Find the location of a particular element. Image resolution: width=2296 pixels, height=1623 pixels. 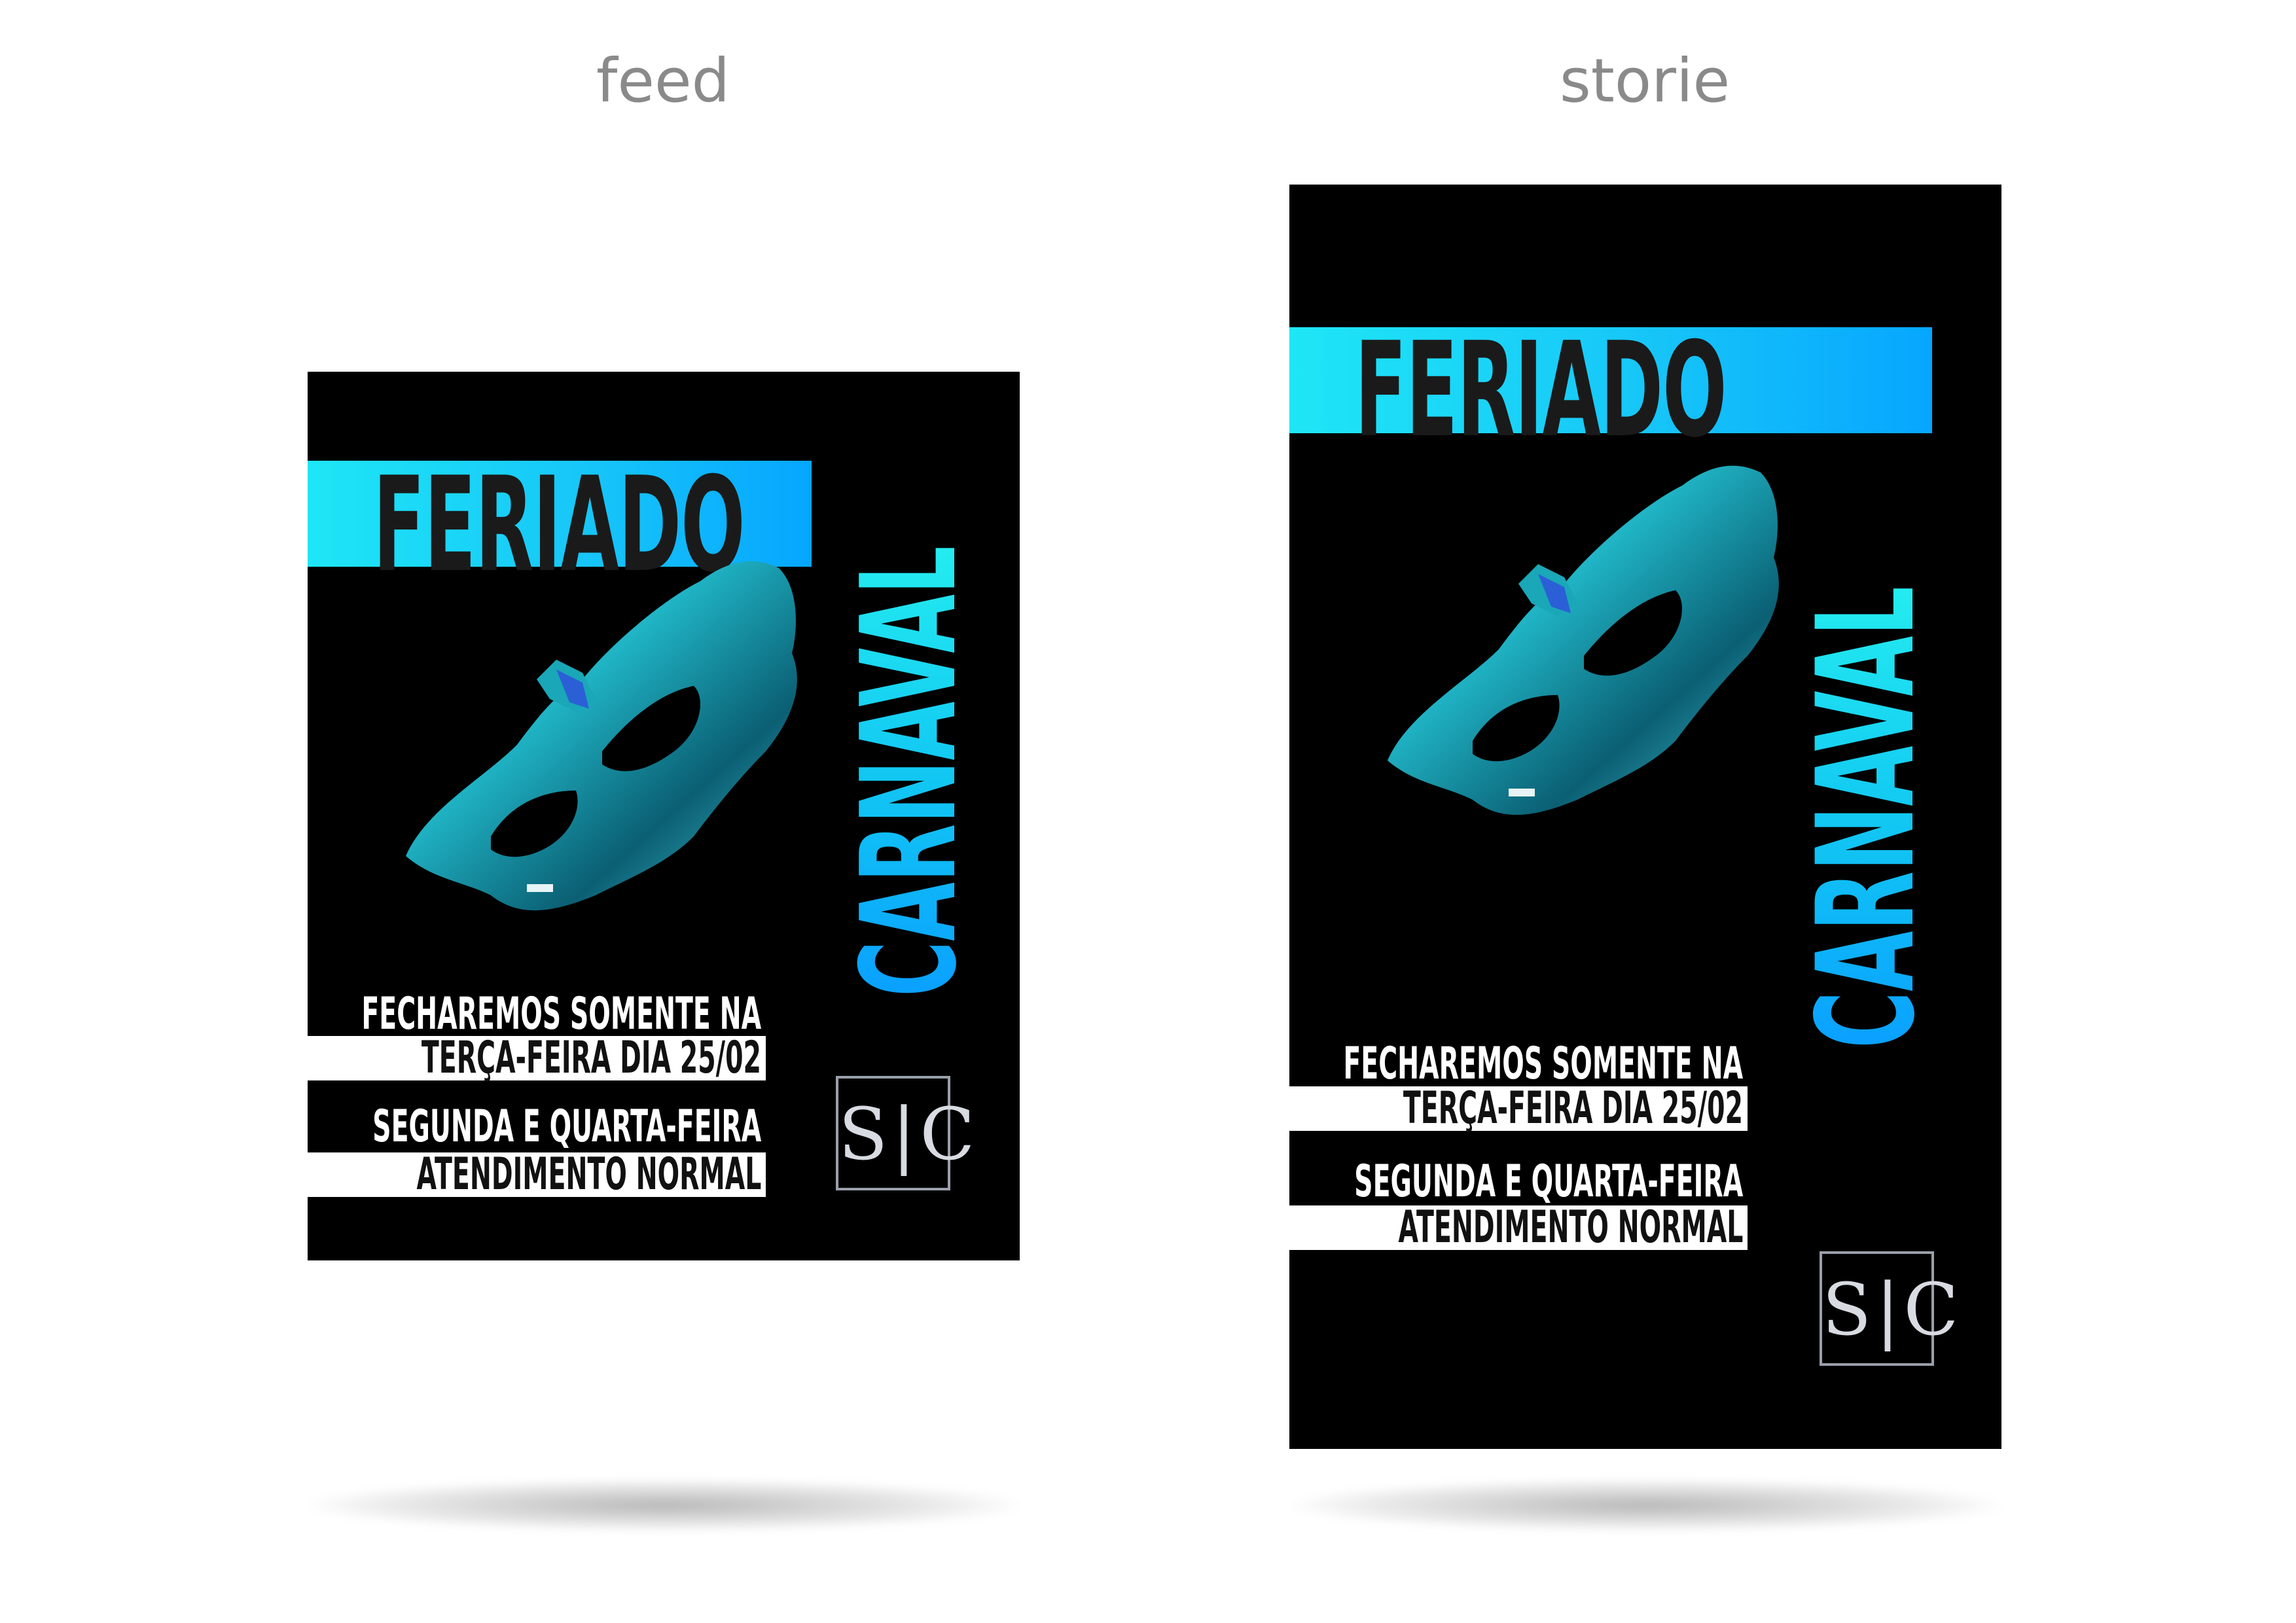

feed-shadow is located at coordinates (664, 1505).